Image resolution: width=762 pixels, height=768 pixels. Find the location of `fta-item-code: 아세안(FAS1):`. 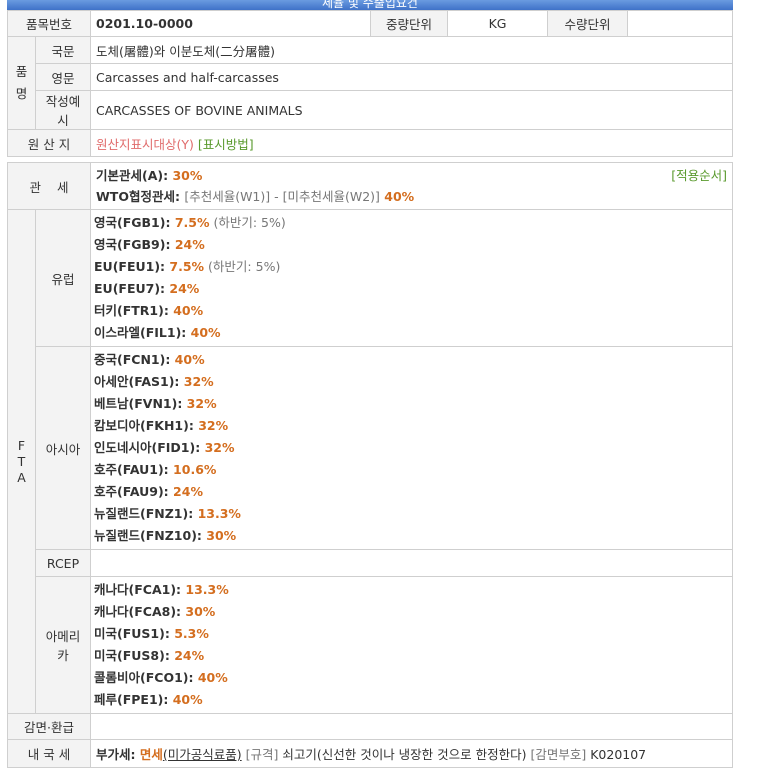

fta-item-code: 아세안(FAS1): is located at coordinates (139, 381).